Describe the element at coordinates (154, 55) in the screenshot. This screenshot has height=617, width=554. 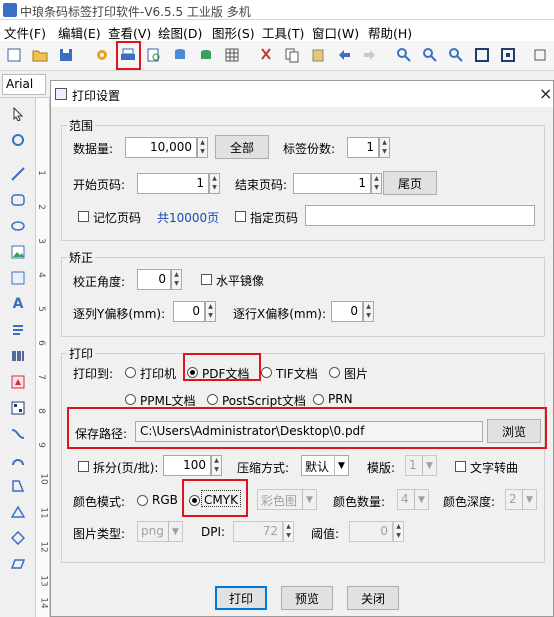
I see `print-preview-icon` at that location.